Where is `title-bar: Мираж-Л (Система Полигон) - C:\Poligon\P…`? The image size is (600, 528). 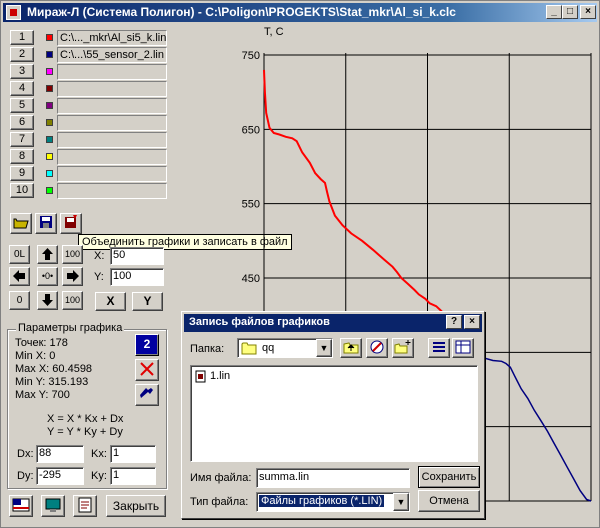 title-bar: Мираж-Л (Система Полигон) - C:\Poligon\P… is located at coordinates (300, 12).